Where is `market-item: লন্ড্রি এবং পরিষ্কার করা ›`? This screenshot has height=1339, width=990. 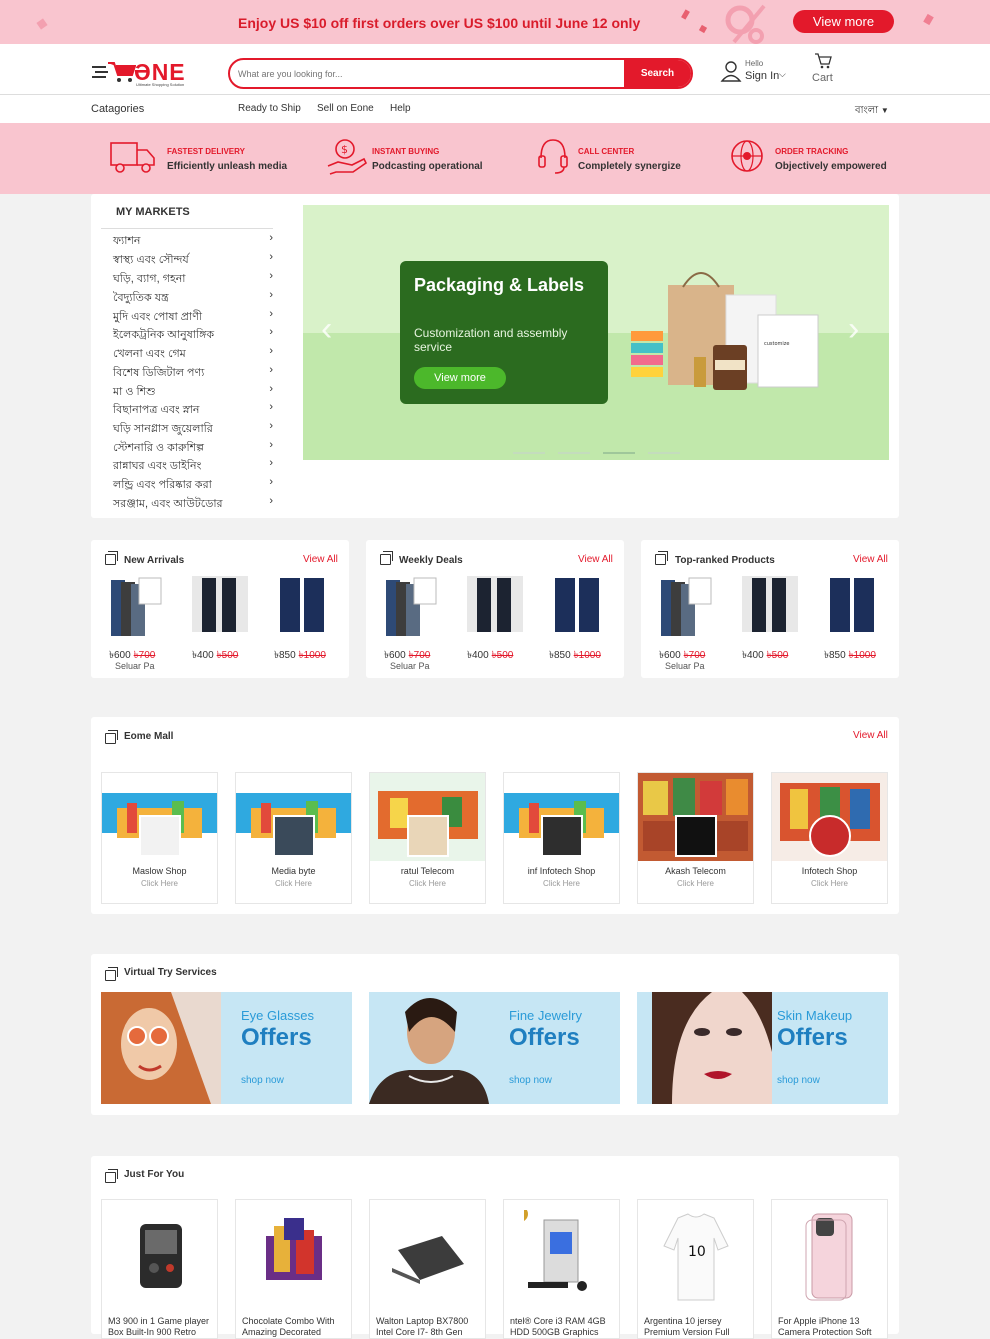
market-item: লন্ড্রি এবং পরিষ্কার করা › is located at coordinates (187, 483).